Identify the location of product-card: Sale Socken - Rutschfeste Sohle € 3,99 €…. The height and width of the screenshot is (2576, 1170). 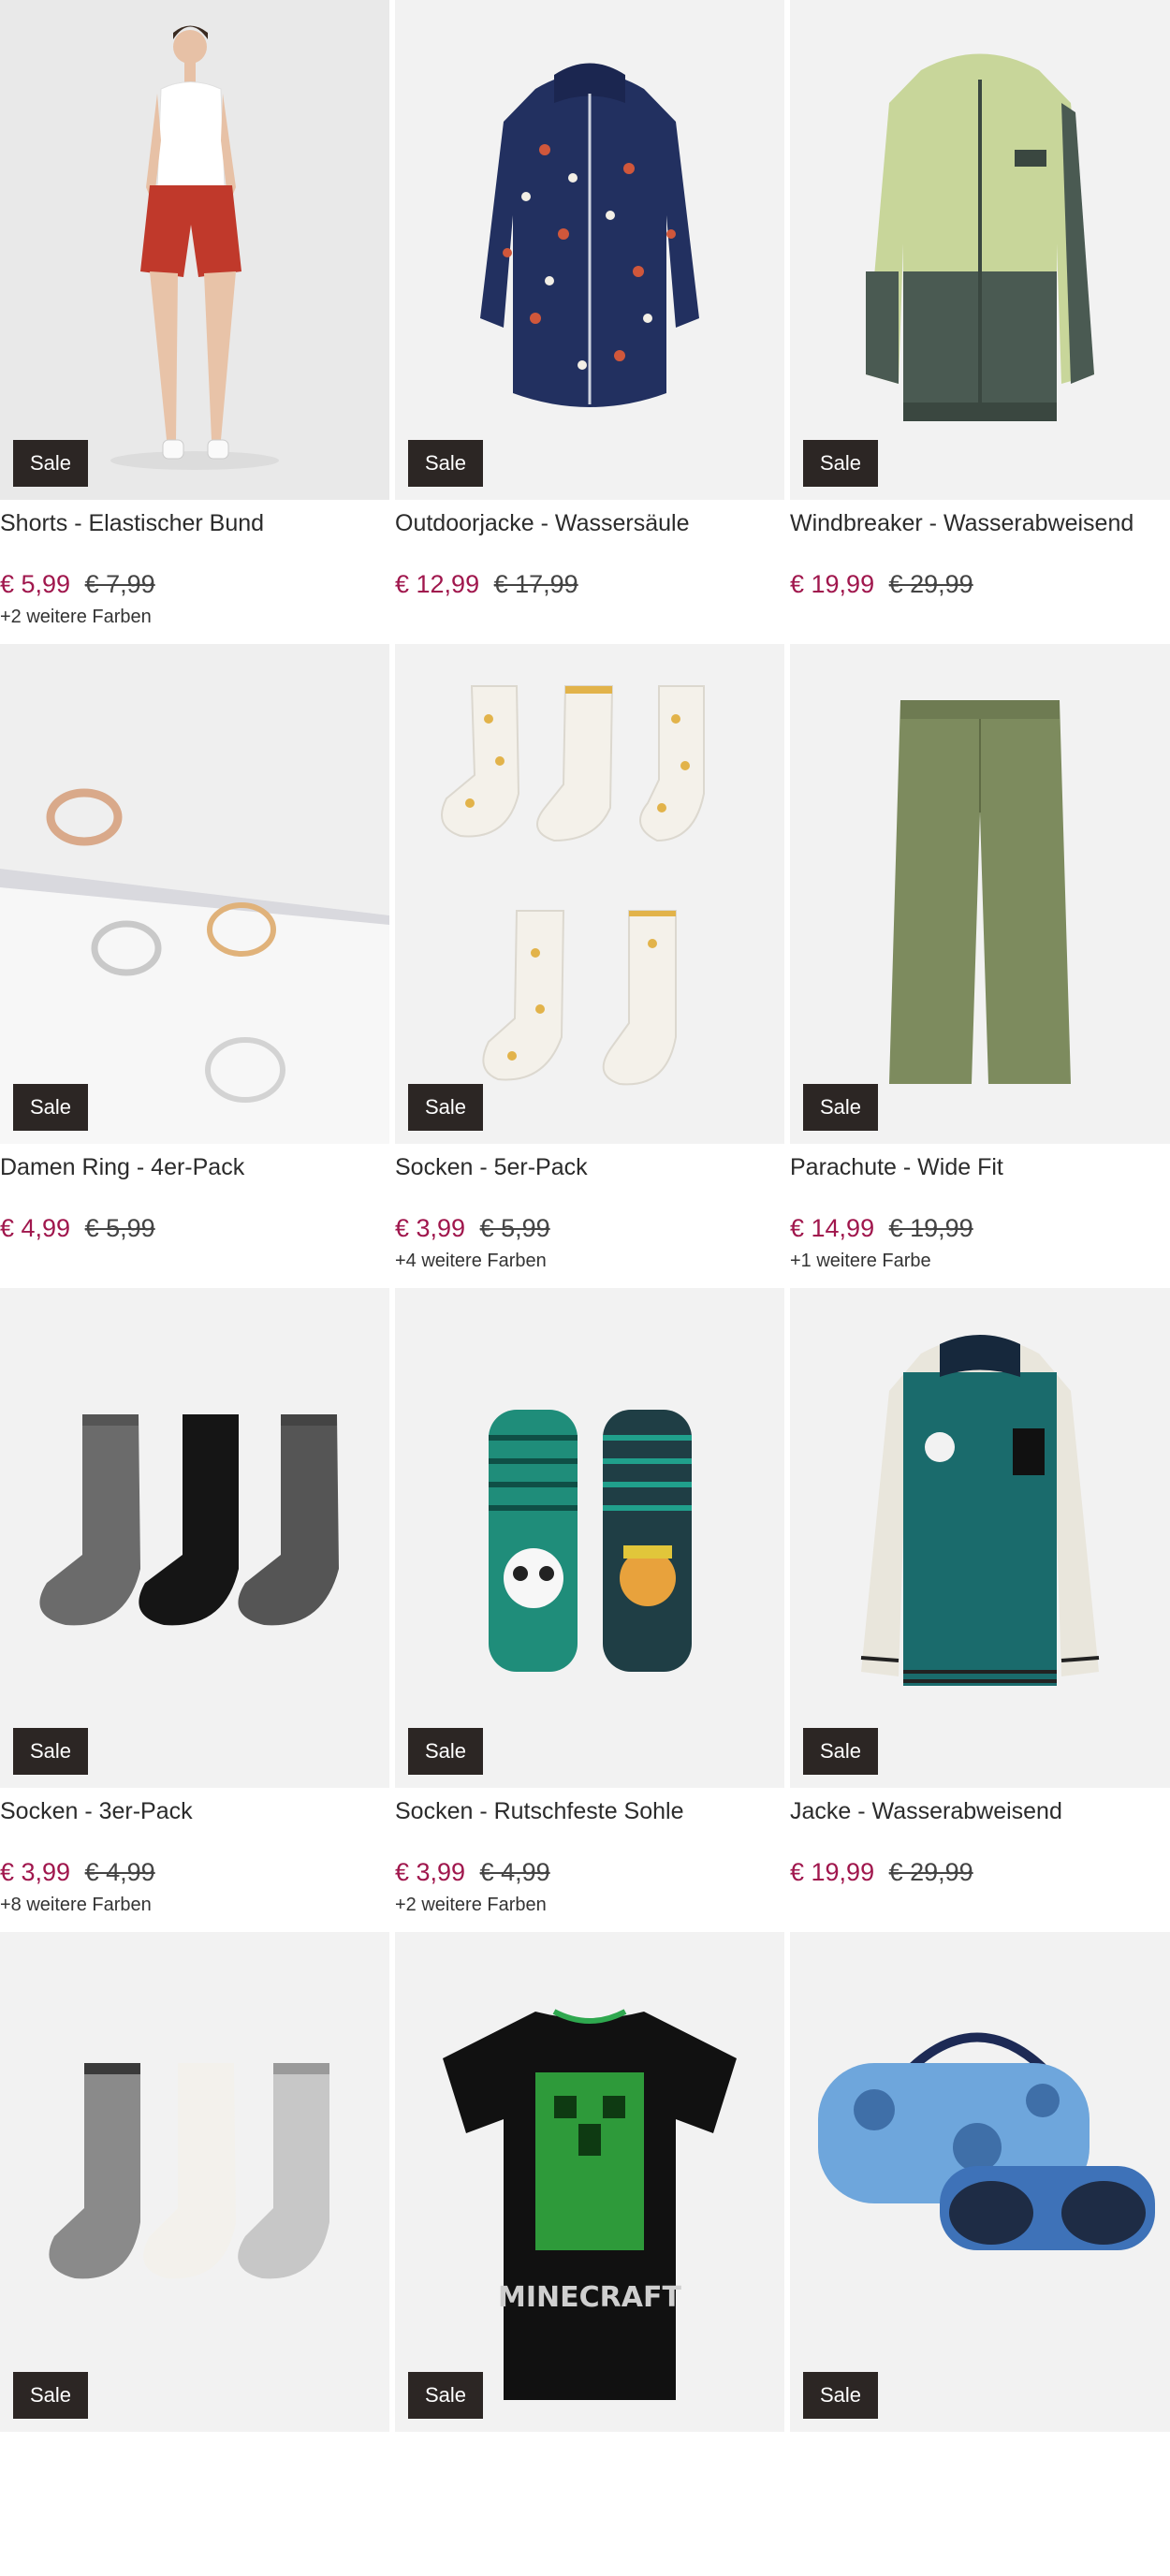
(589, 1610).